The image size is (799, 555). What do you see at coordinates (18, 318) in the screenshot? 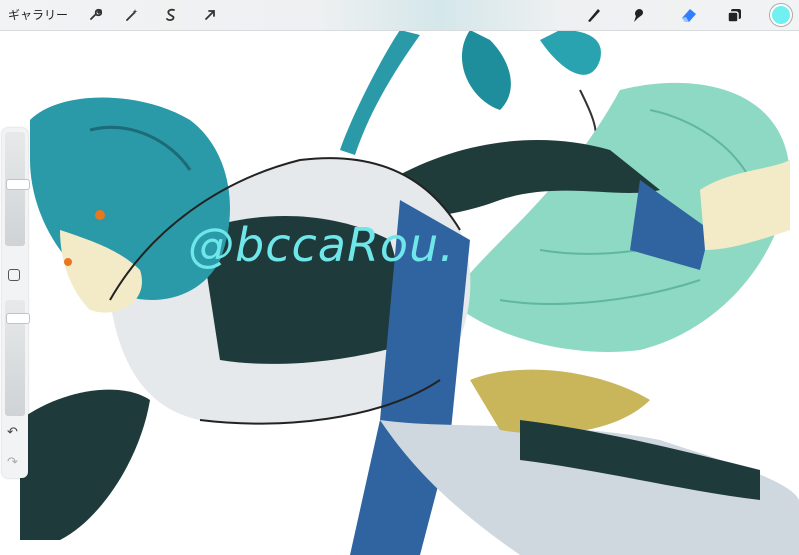
I see `opacity-handle` at bounding box center [18, 318].